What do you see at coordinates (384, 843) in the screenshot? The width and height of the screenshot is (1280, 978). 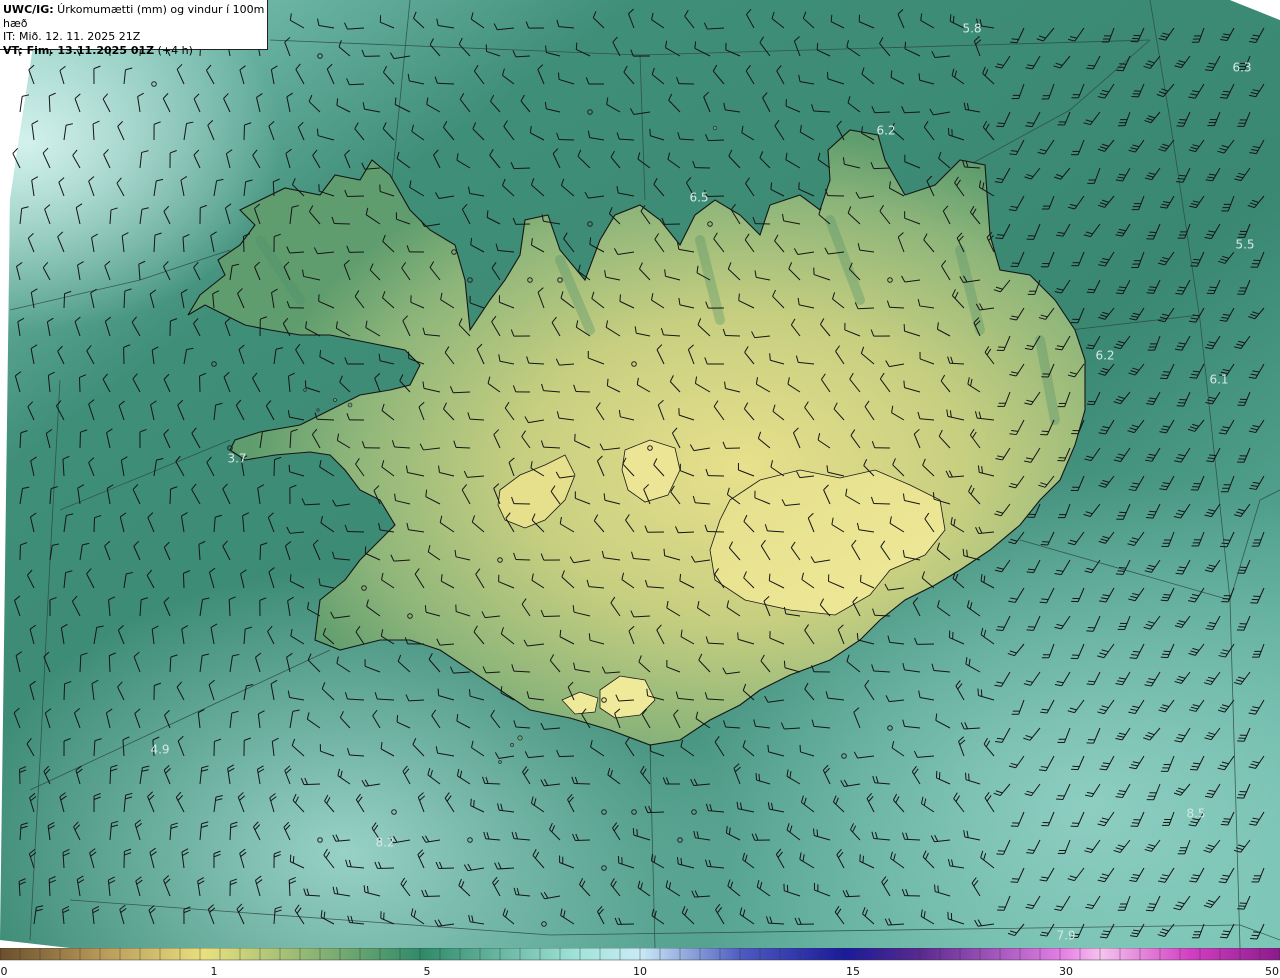 I see `map-value-label: 8.2` at bounding box center [384, 843].